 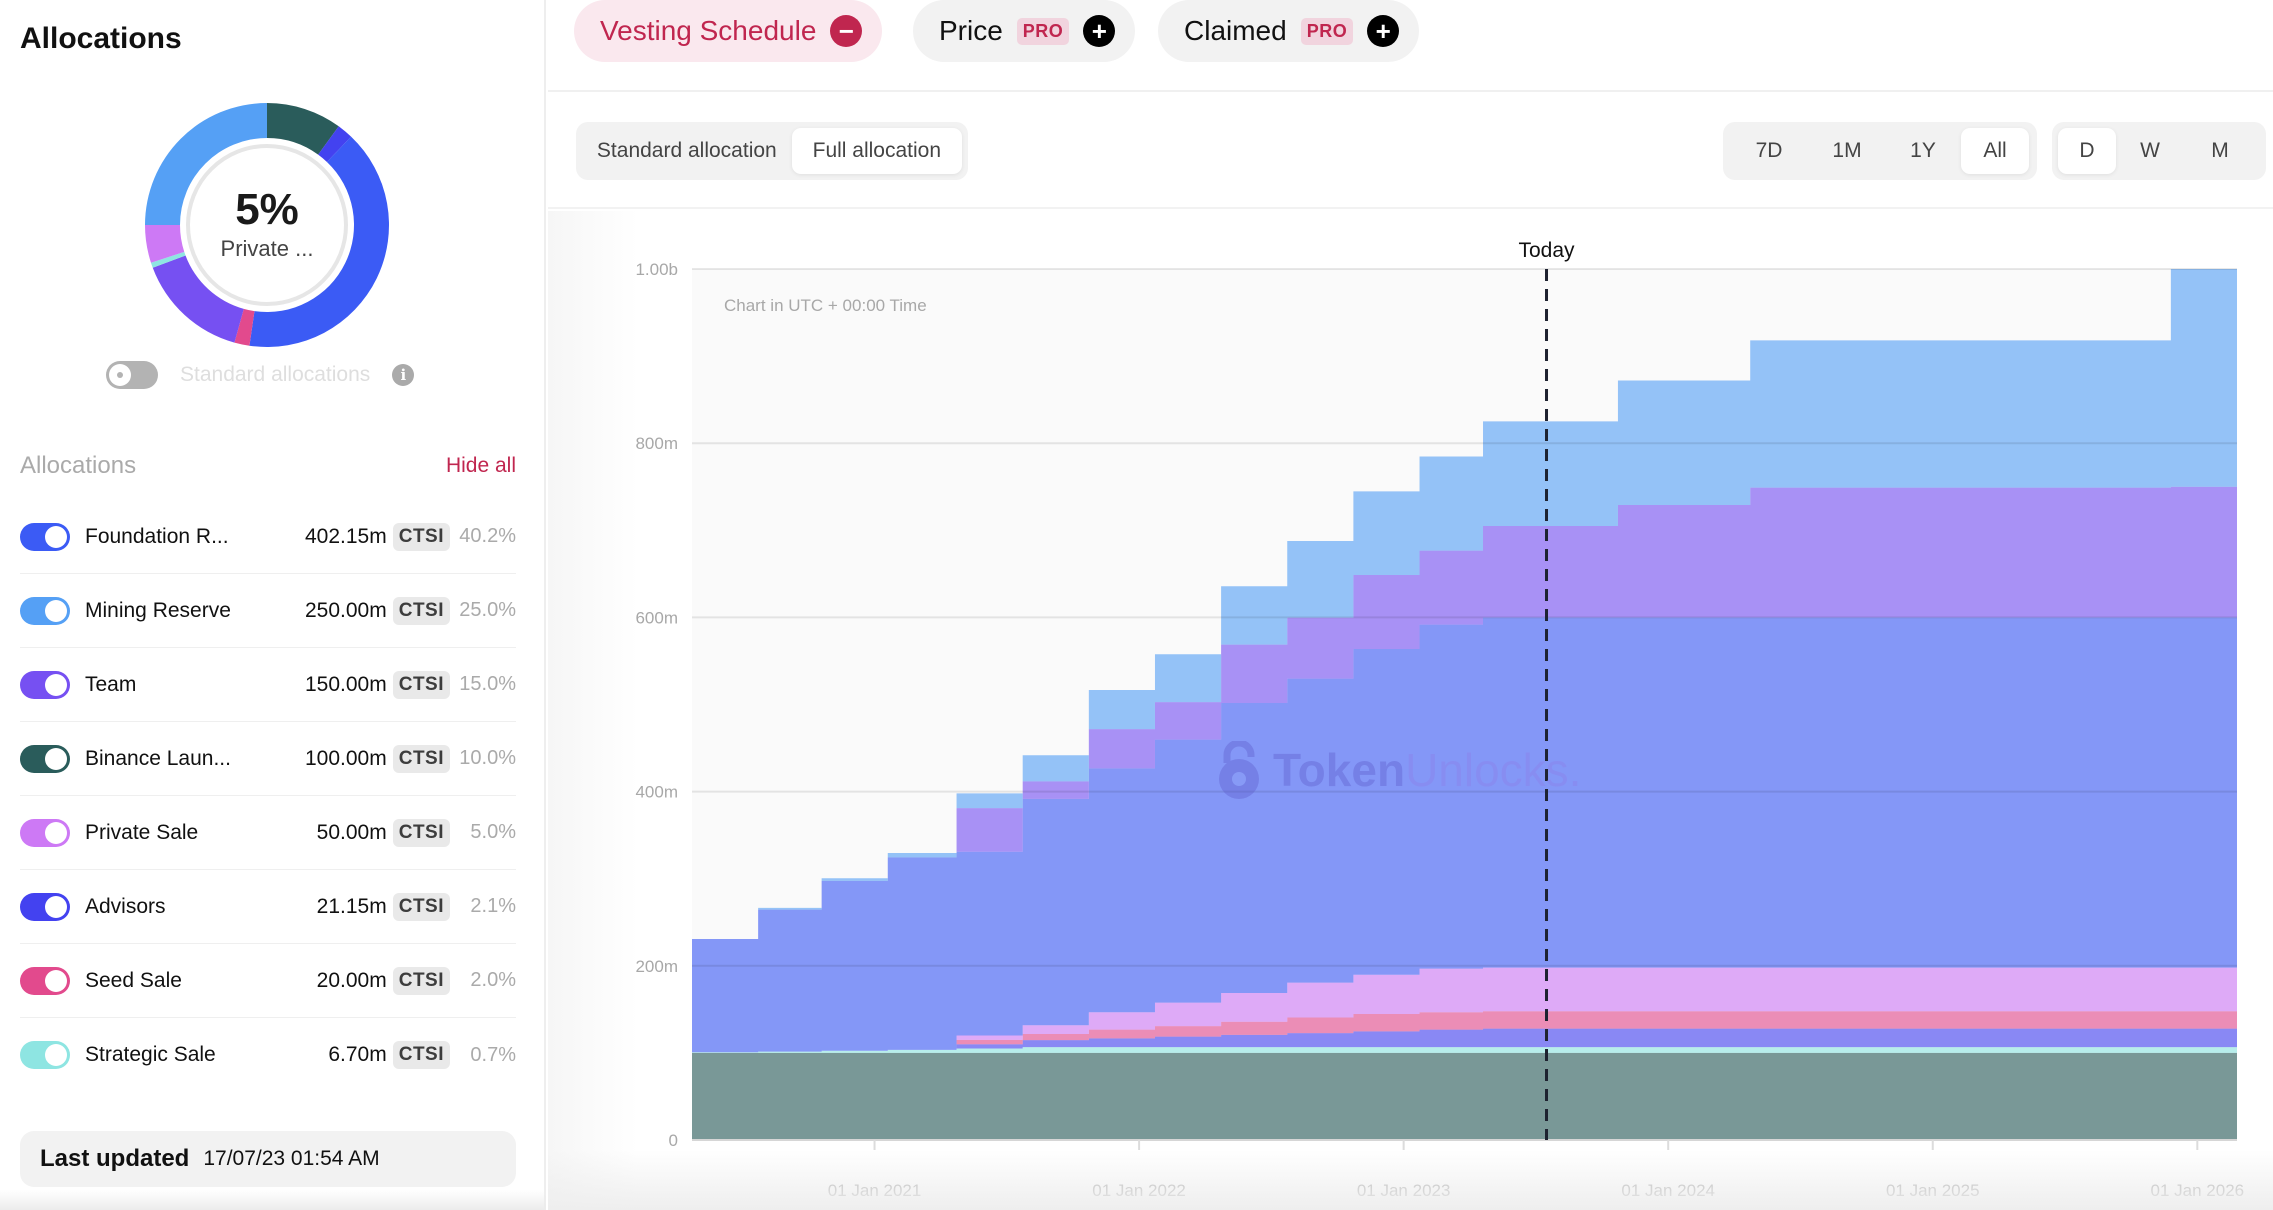 What do you see at coordinates (656, 269) in the screenshot?
I see `y-tick-label: 1.00b` at bounding box center [656, 269].